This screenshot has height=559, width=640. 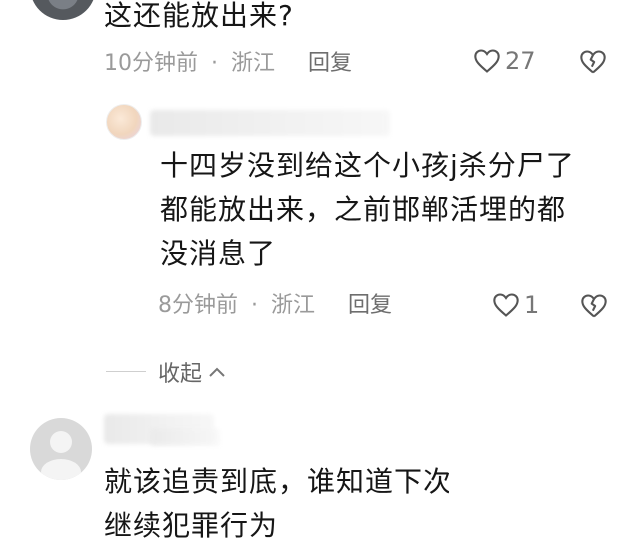 What do you see at coordinates (367, 165) in the screenshot?
I see `reply-text-line: 十四岁没到给这个小孩j杀分尸了` at bounding box center [367, 165].